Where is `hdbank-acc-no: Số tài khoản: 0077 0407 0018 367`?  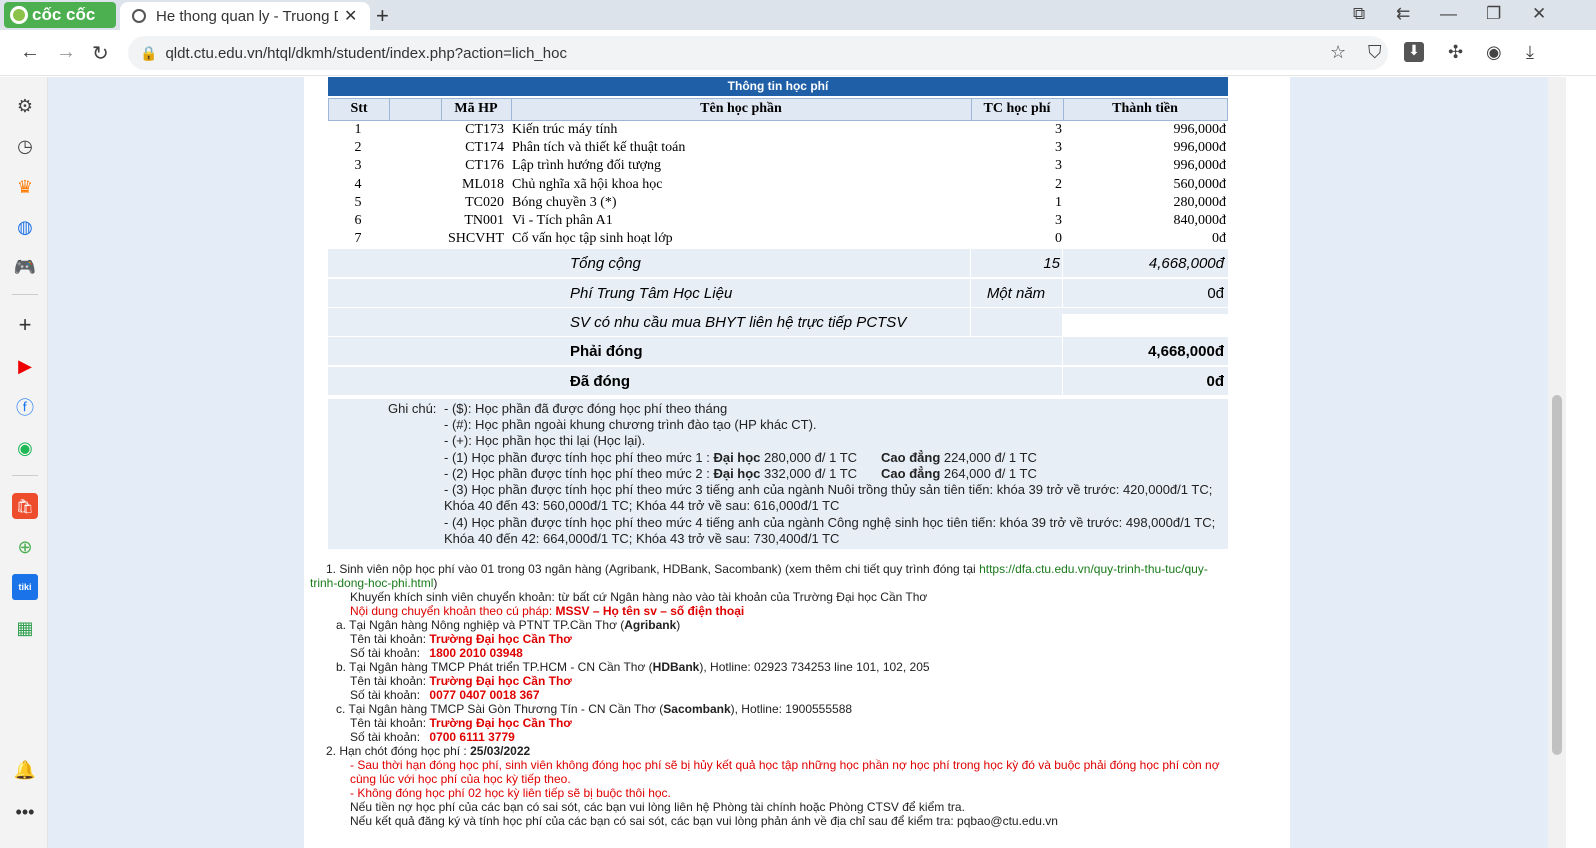 hdbank-acc-no: Số tài khoản: 0077 0407 0018 367 is located at coordinates (445, 695).